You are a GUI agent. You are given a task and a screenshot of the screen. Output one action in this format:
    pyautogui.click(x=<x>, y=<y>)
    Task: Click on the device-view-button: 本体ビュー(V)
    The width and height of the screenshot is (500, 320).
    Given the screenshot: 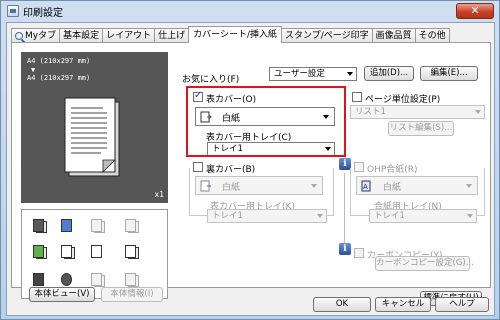 What is the action you would take?
    pyautogui.click(x=62, y=294)
    